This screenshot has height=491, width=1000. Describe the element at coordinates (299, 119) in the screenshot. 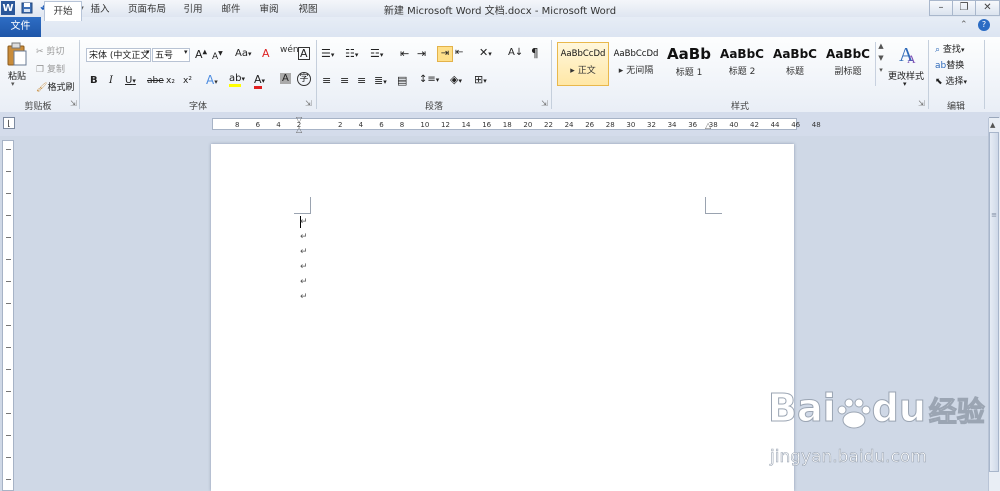

I see `first-line-indent-marker: ▽` at that location.